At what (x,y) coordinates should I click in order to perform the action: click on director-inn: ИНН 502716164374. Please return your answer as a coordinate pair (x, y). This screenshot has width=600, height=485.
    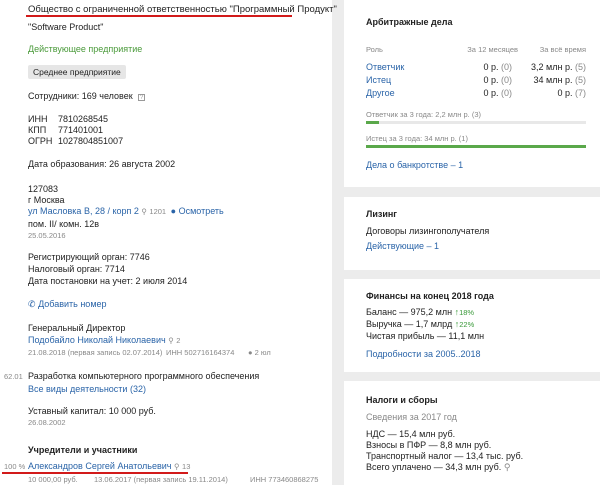
    Looking at the image, I should click on (200, 352).